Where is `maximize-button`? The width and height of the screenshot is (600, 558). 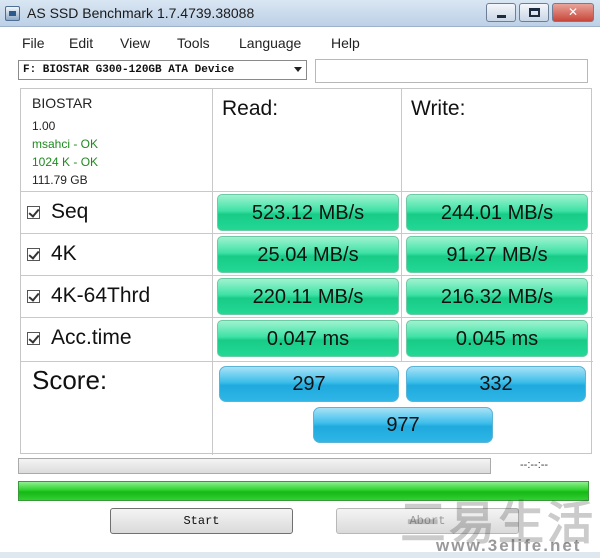
maximize-button is located at coordinates (534, 12).